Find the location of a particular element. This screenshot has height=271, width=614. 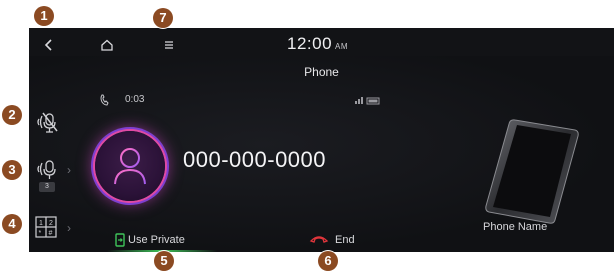

mobile-transfer-icon is located at coordinates (120, 240).